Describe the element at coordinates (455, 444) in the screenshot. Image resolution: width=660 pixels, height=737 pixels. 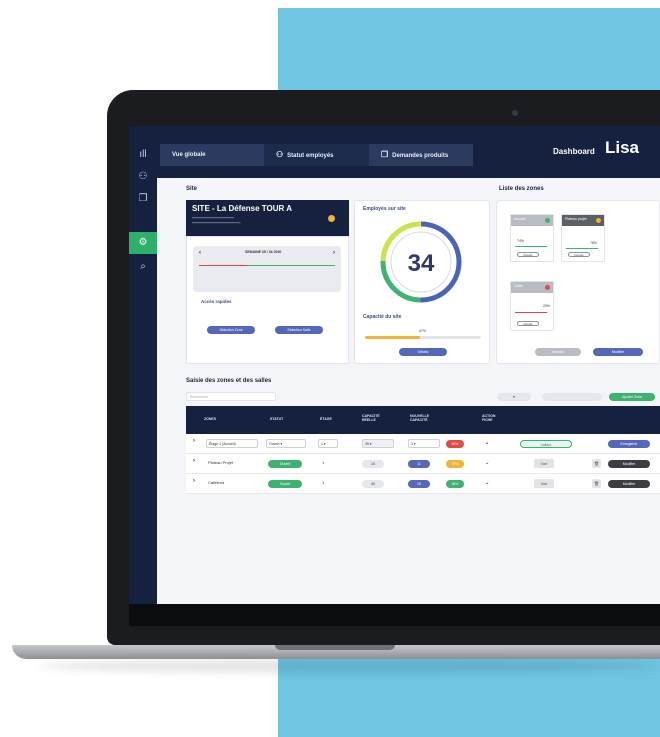
I see `occupancy-badge: 20%` at that location.